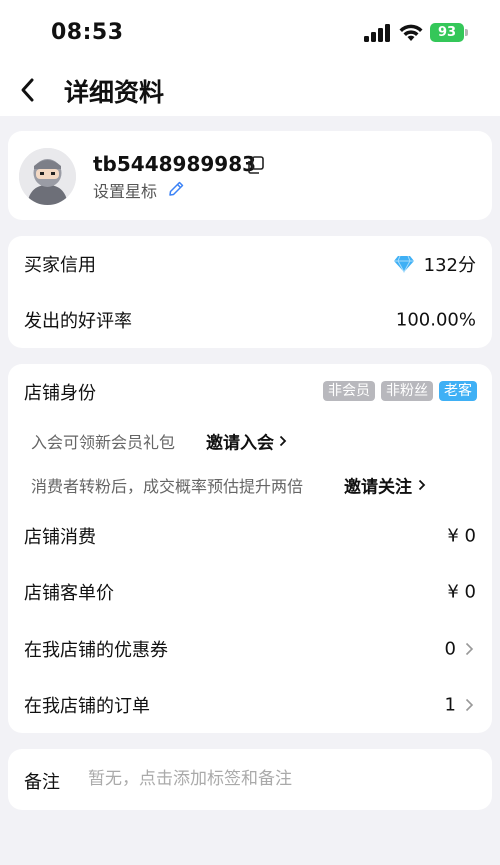  Describe the element at coordinates (411, 32) in the screenshot. I see `wifi-icon` at that location.